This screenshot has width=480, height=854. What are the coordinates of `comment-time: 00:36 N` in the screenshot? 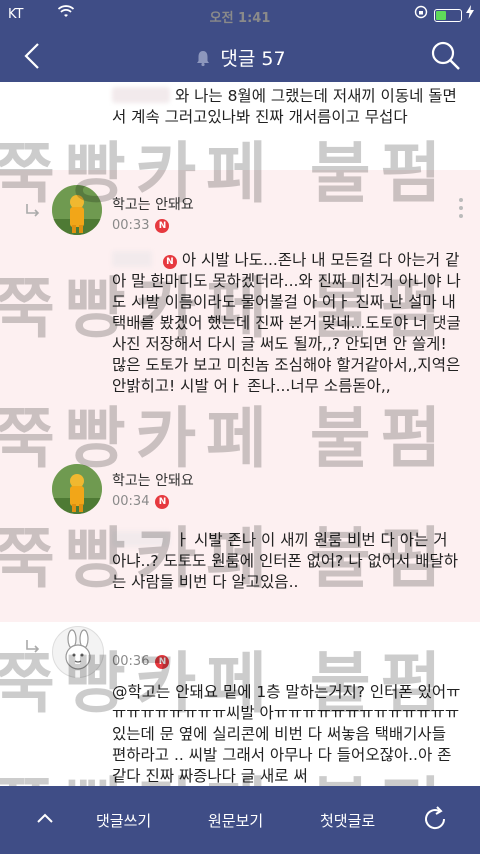 It's located at (141, 661).